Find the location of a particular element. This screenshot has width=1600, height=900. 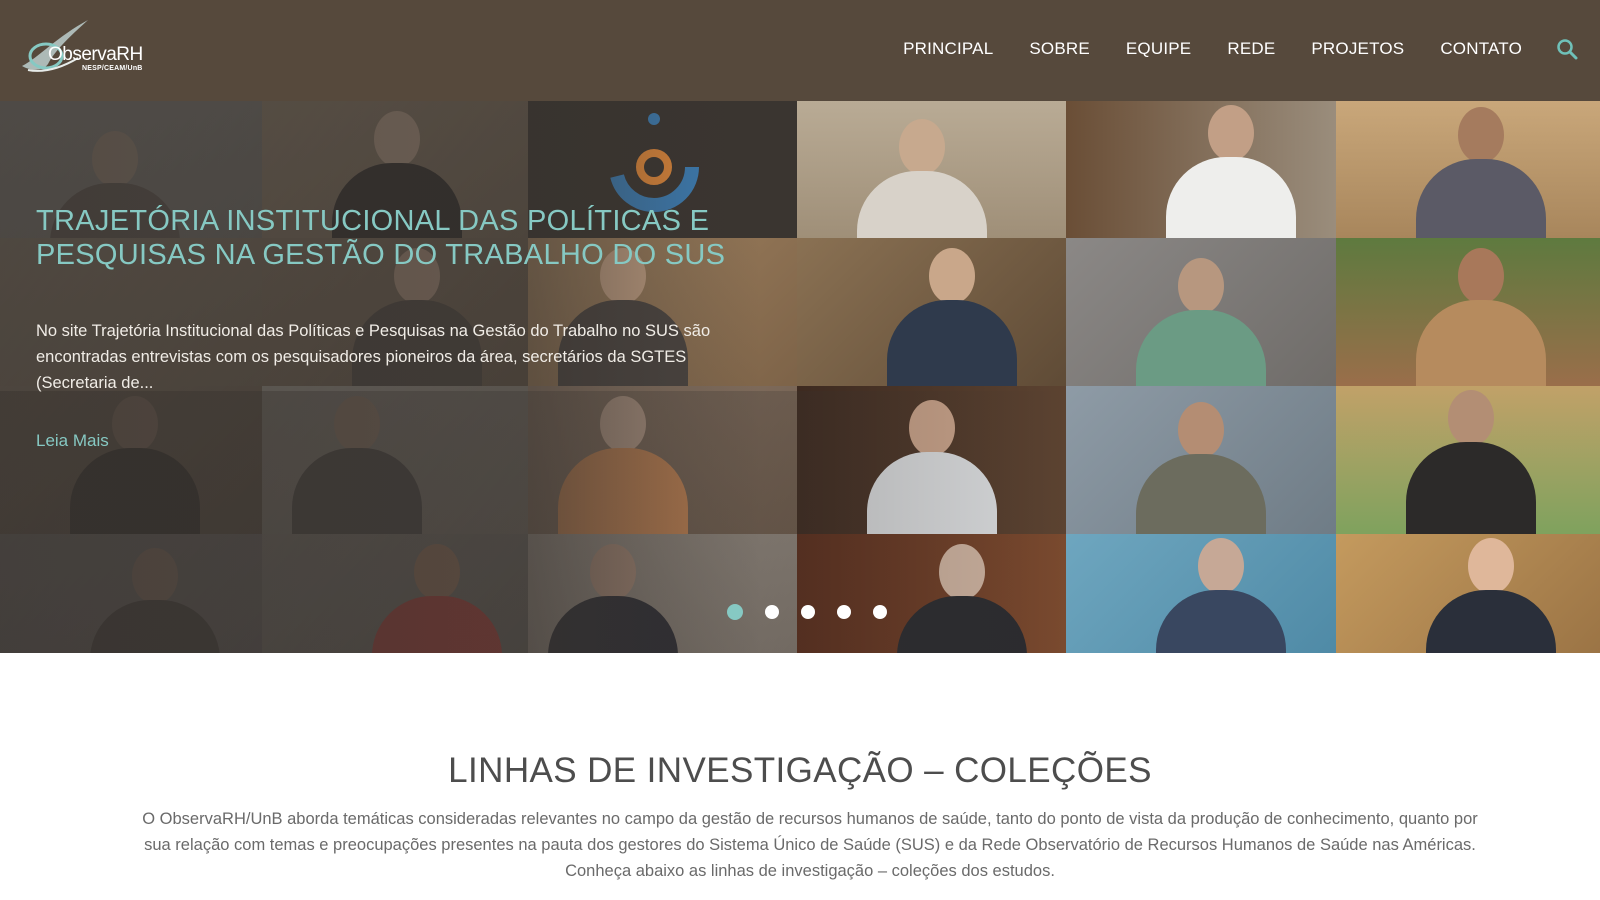

slider-dots is located at coordinates (818, 612).